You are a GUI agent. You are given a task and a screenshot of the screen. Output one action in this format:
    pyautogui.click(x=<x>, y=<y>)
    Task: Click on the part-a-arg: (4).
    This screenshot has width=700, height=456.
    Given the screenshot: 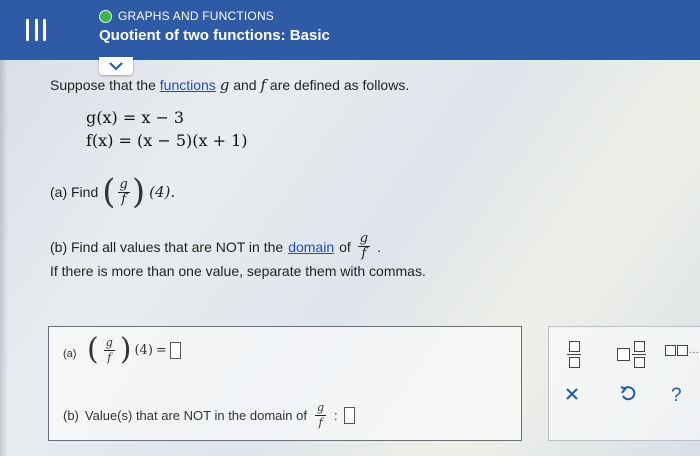 What is the action you would take?
    pyautogui.click(x=162, y=192)
    